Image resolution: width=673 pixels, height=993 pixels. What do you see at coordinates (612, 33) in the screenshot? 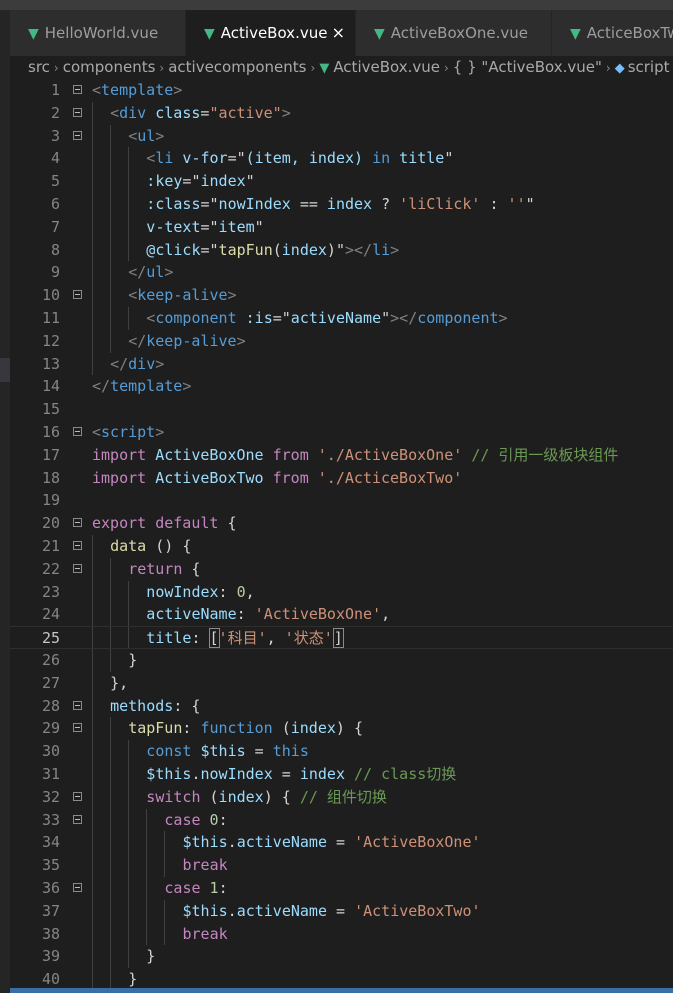
I see `tab-acticeboxtwo: ▼ ActiceBoxTwo` at bounding box center [612, 33].